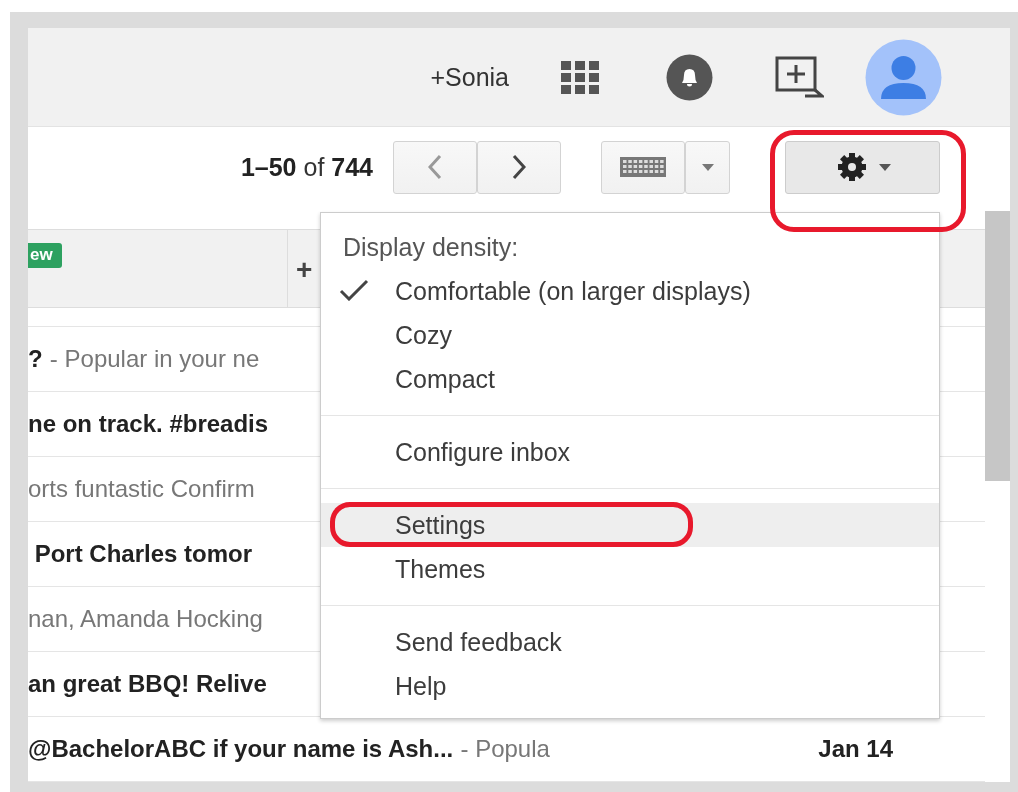 The image size is (1018, 792). Describe the element at coordinates (630, 686) in the screenshot. I see `menu-item: Help` at that location.